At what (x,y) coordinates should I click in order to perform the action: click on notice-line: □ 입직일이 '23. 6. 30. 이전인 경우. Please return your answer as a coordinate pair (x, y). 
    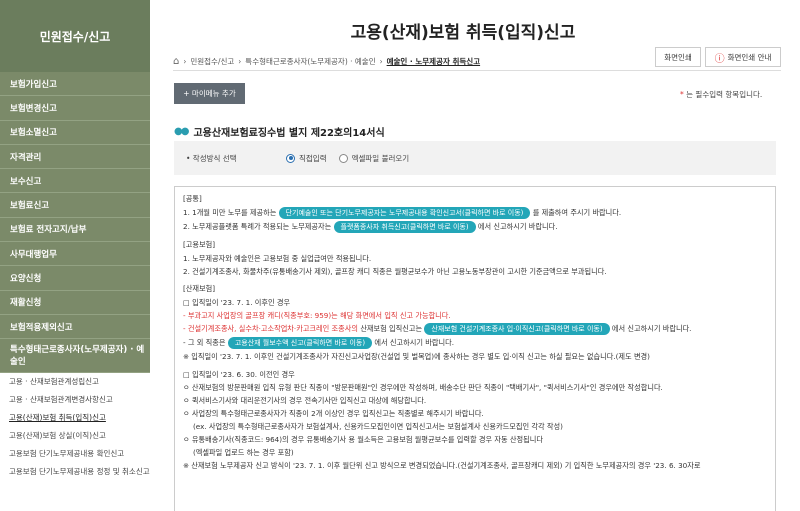
    Looking at the image, I should click on (239, 374).